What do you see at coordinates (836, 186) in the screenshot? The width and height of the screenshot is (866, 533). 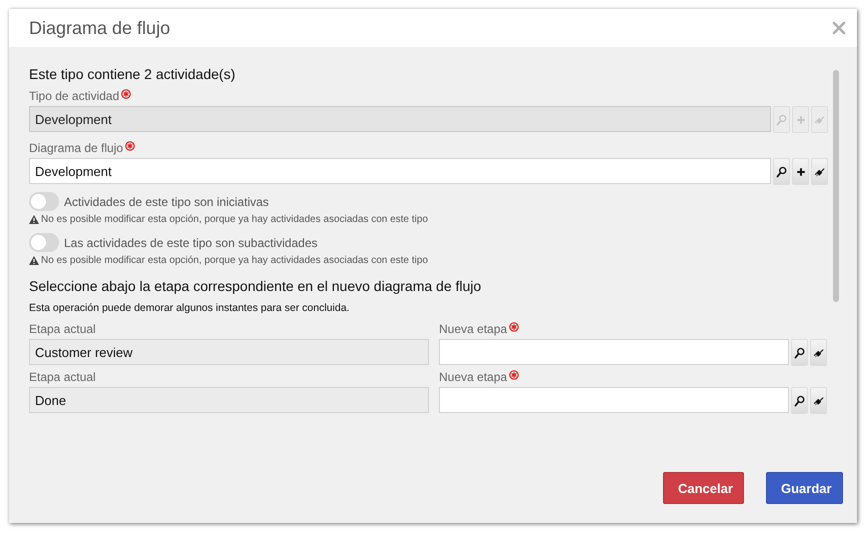 I see `scrollbar` at bounding box center [836, 186].